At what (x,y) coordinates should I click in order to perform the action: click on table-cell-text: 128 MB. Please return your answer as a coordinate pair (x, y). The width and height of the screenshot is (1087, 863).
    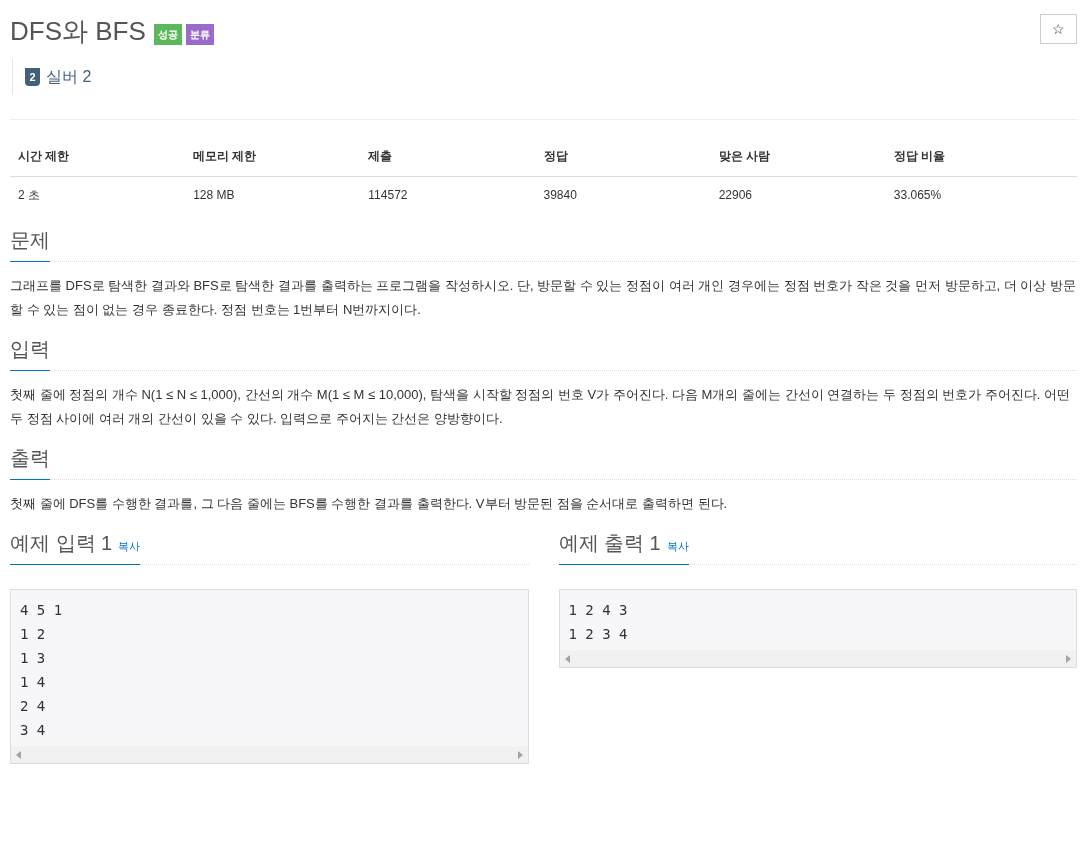
    Looking at the image, I should click on (214, 195).